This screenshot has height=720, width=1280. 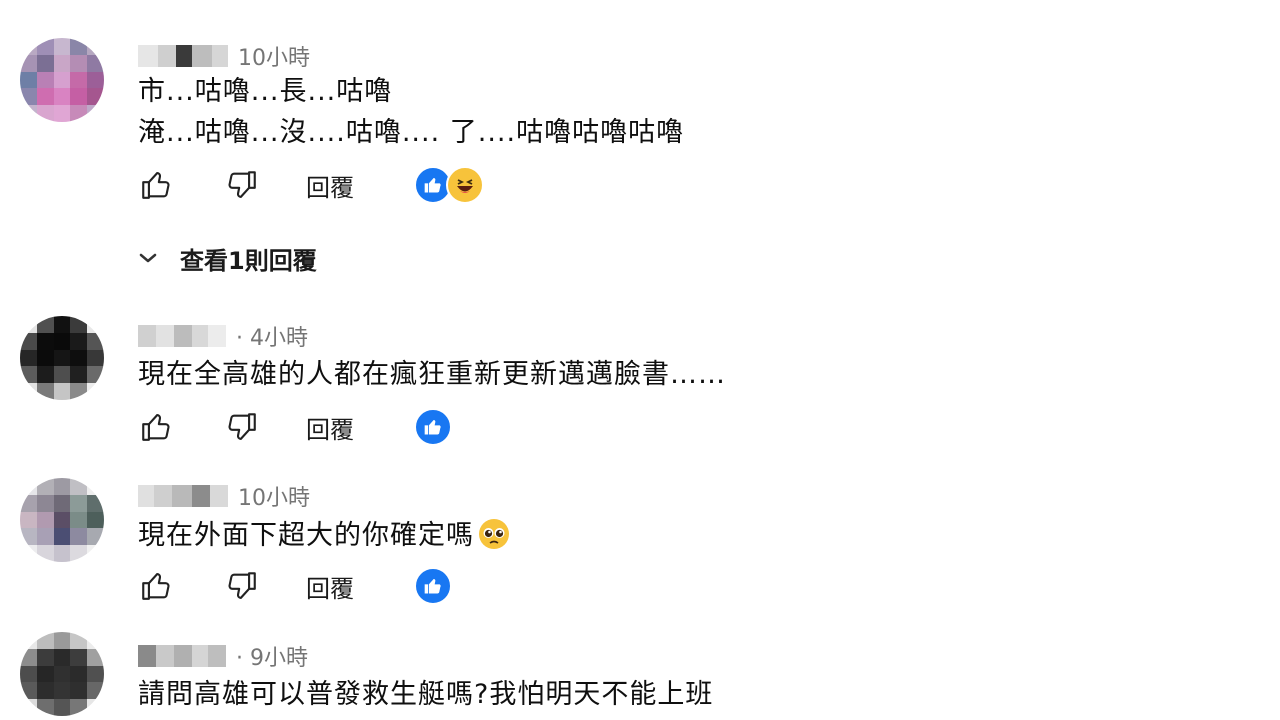 I want to click on comment-text-line-1: 現在外面下超大的你確定嗎, so click(x=324, y=535).